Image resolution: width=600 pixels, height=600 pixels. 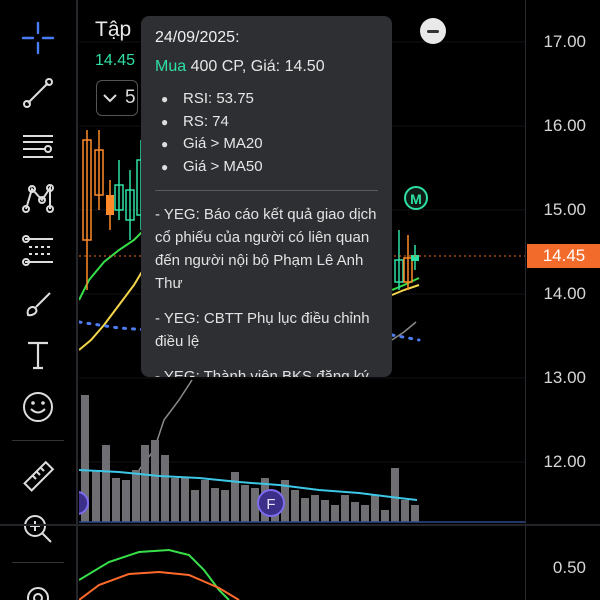 I want to click on signal-item: Giá > MA20, so click(x=266, y=144).